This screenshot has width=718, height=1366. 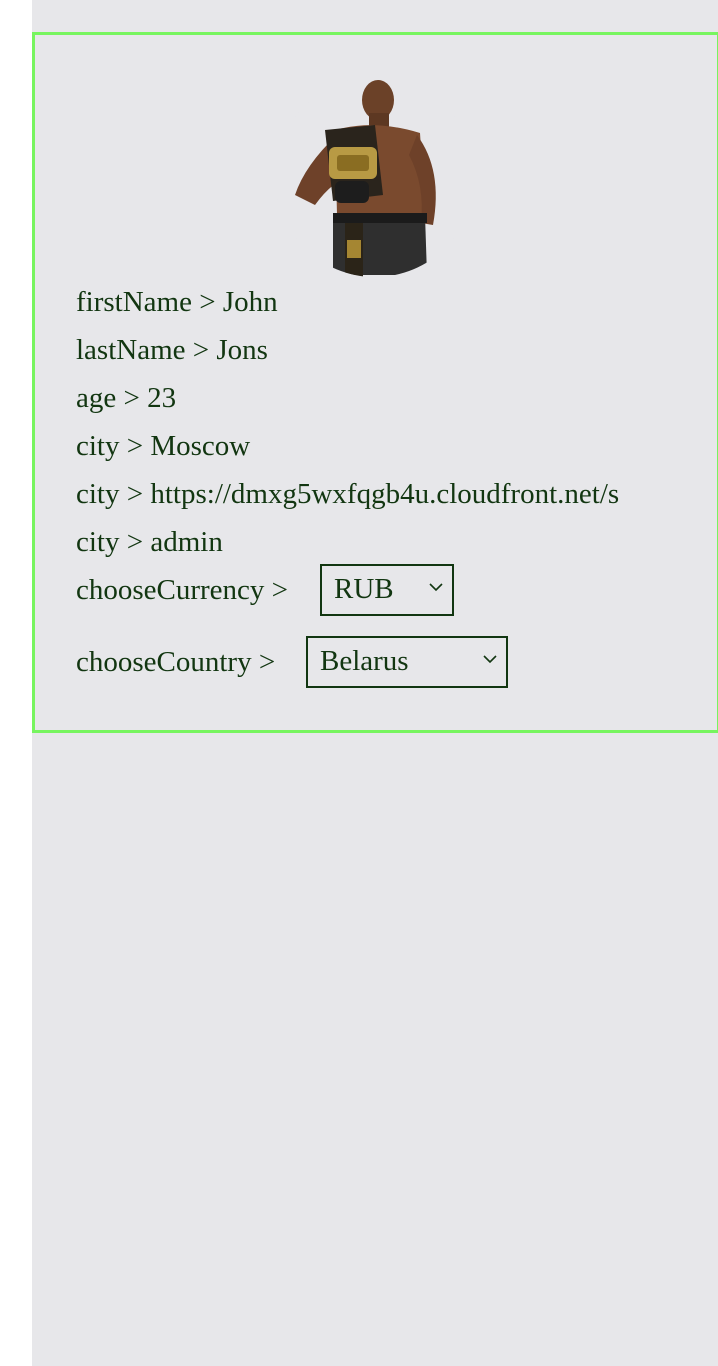 What do you see at coordinates (176, 662) in the screenshot?
I see `country-label: chooseCountry >` at bounding box center [176, 662].